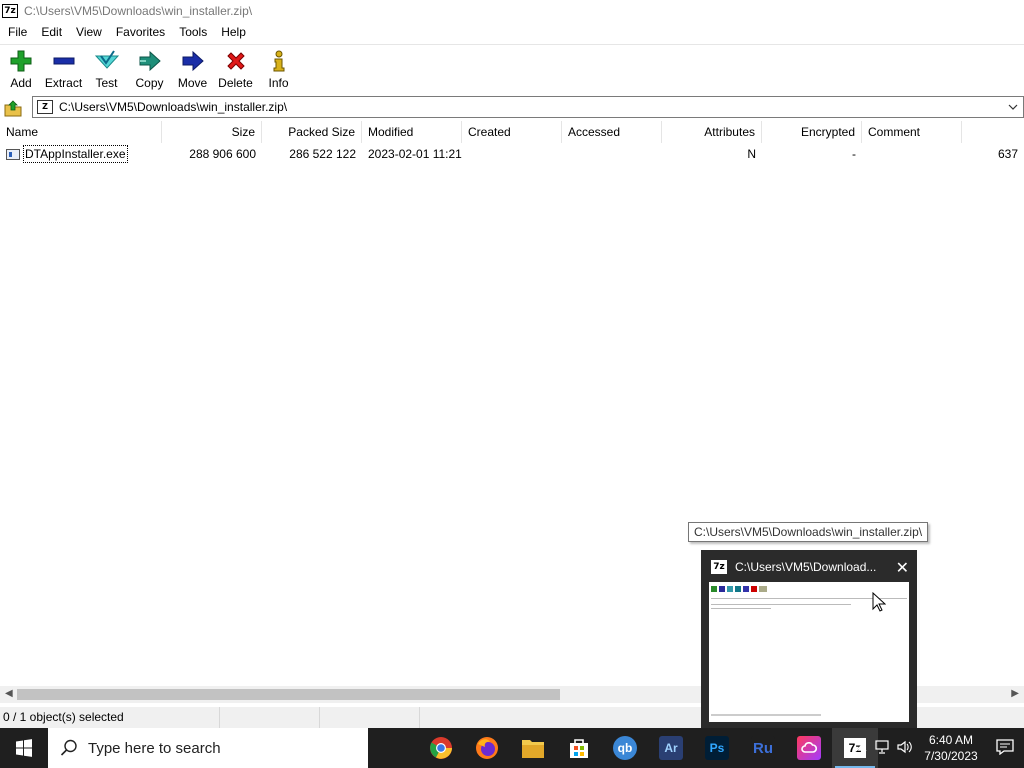 This screenshot has height=768, width=1024. Describe the element at coordinates (149, 83) in the screenshot. I see `copy-label: Copy` at that location.